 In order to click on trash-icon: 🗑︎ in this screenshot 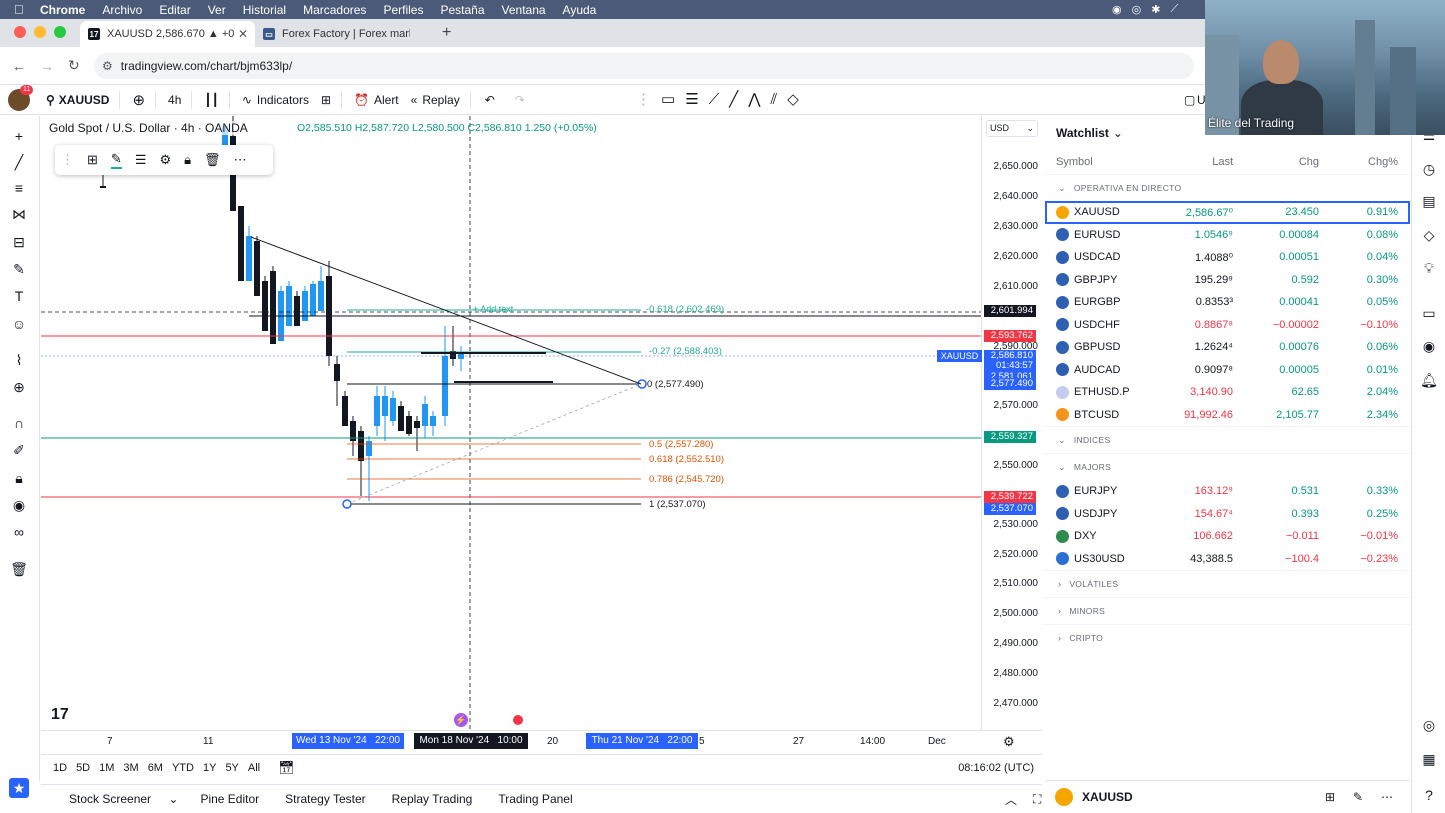, I will do `click(19, 569)`.